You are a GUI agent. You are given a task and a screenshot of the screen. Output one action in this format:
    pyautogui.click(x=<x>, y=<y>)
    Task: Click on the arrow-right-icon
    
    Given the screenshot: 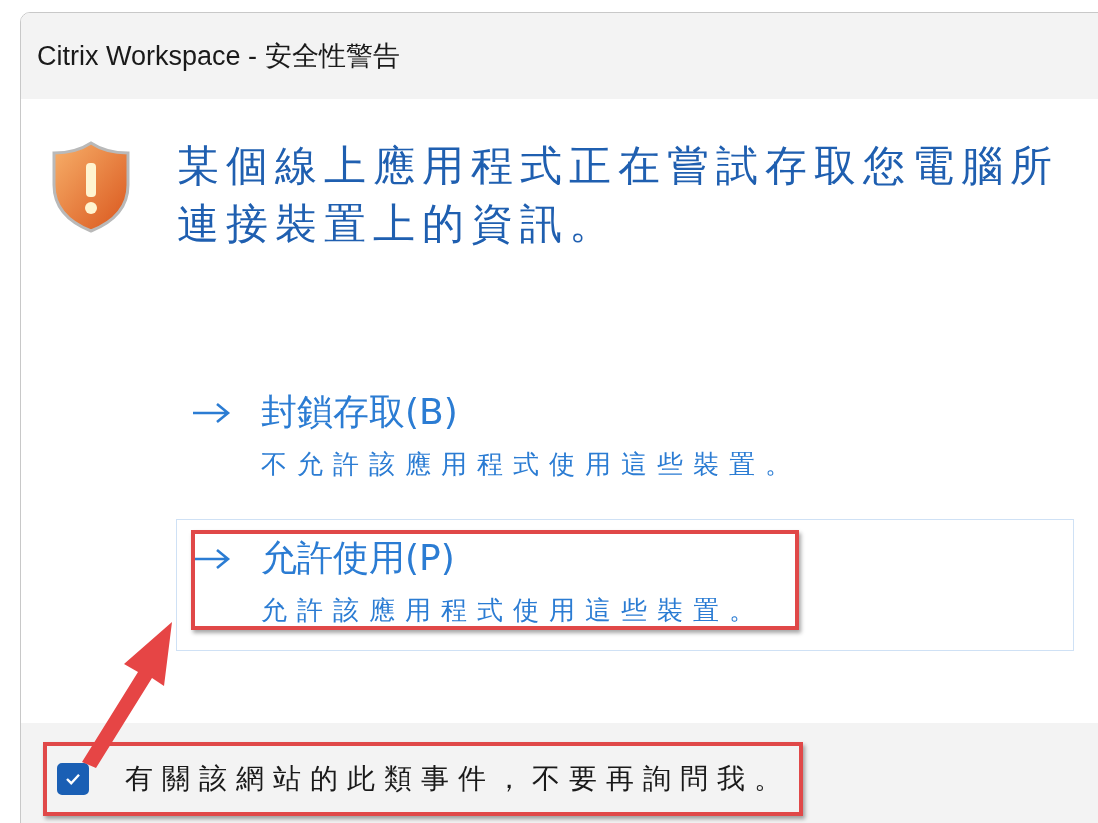 What is the action you would take?
    pyautogui.click(x=211, y=412)
    